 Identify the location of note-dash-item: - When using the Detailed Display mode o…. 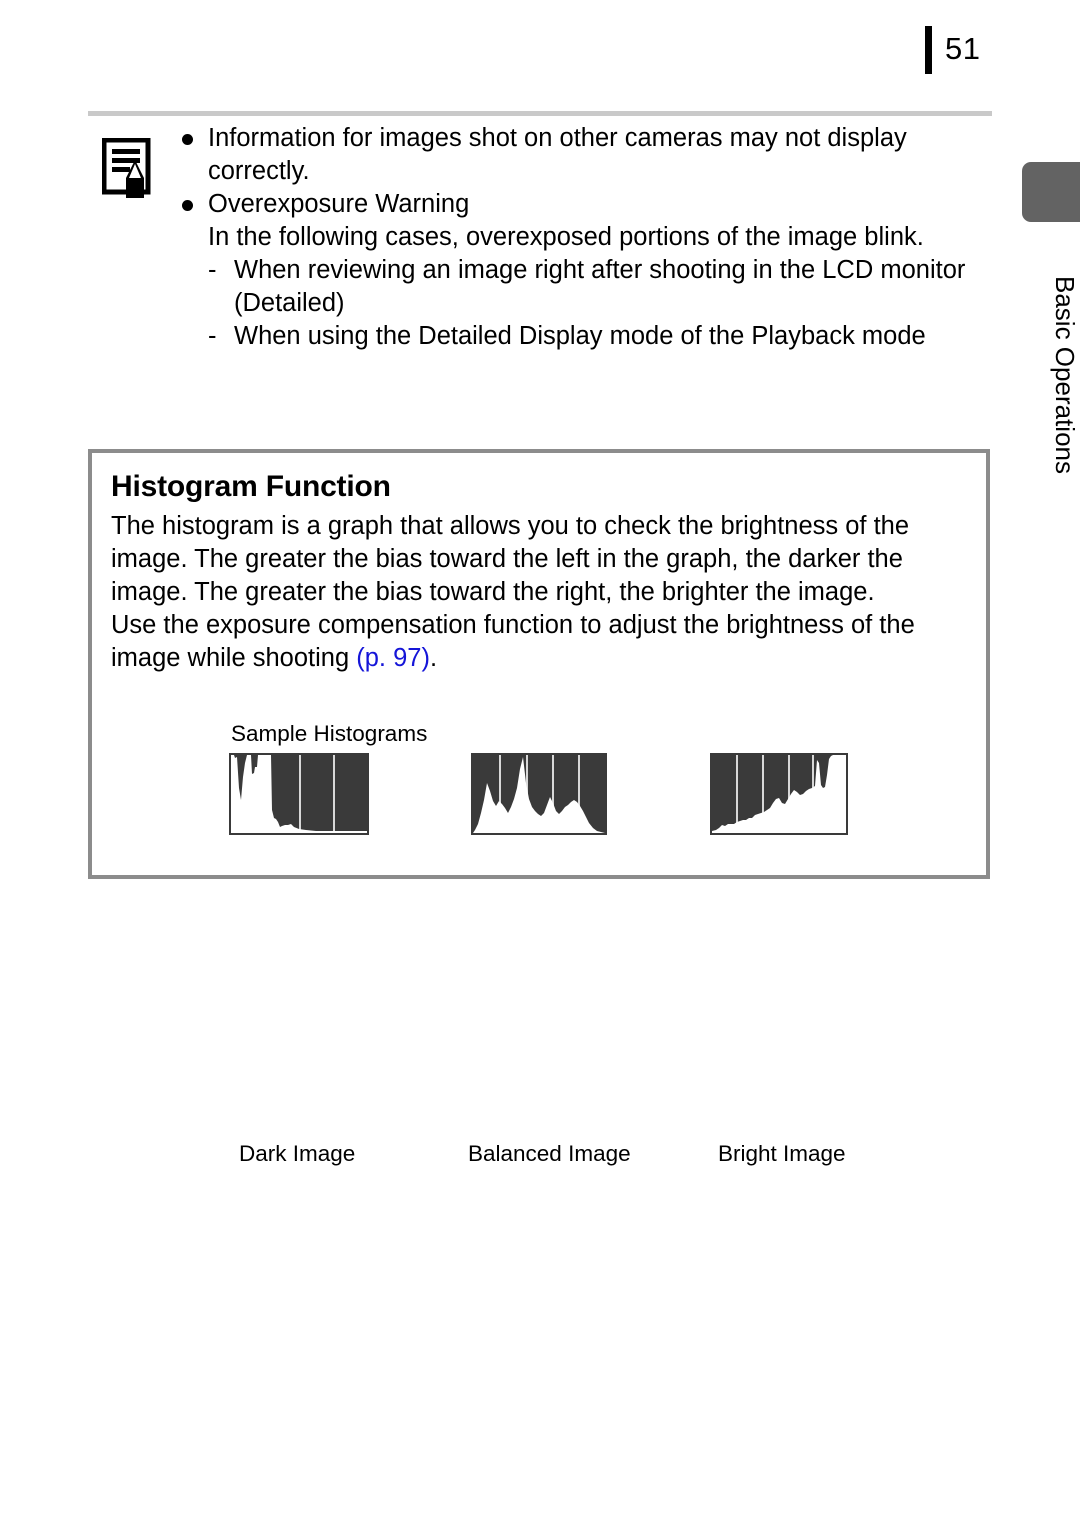
(588, 336).